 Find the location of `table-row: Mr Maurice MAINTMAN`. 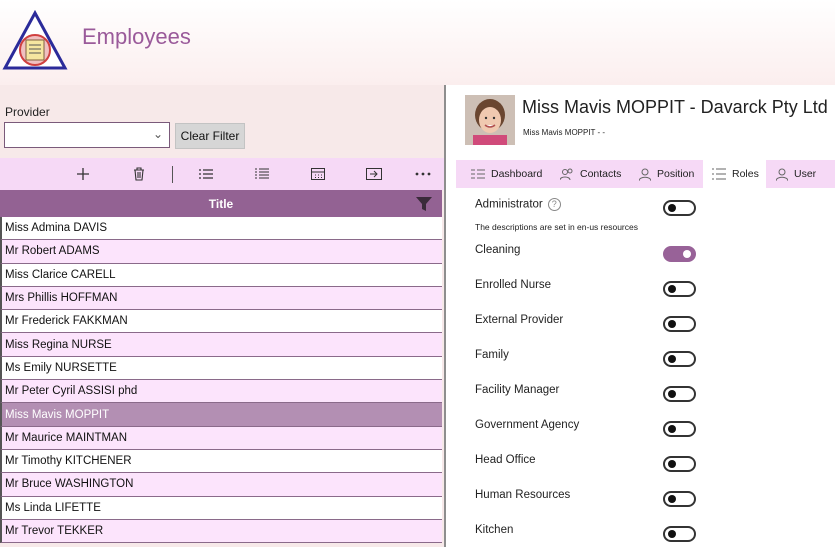

table-row: Mr Maurice MAINTMAN is located at coordinates (221, 438).